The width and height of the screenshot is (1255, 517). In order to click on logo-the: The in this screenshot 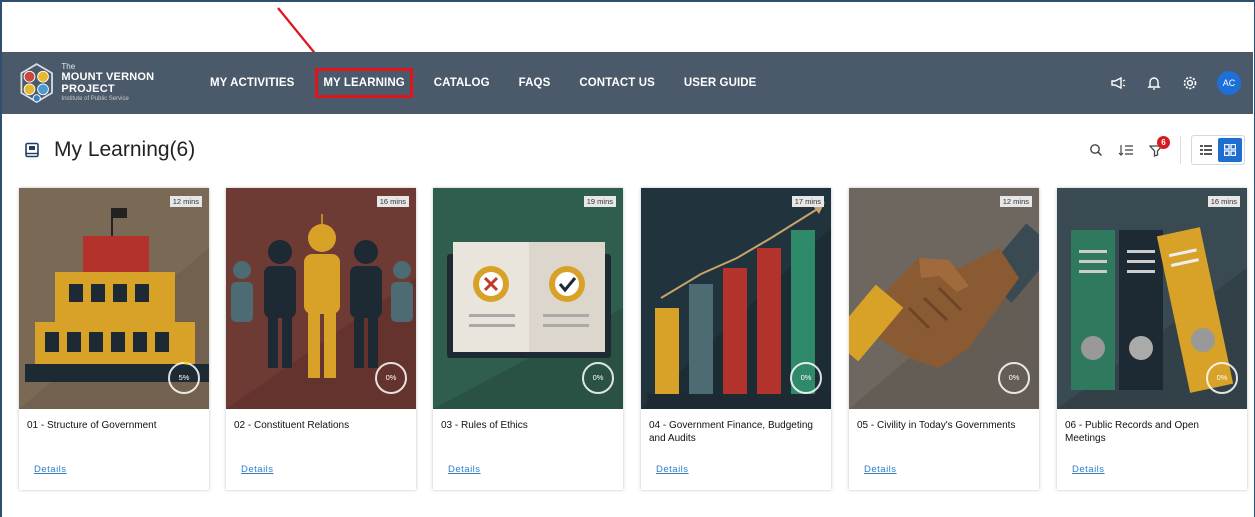, I will do `click(68, 66)`.